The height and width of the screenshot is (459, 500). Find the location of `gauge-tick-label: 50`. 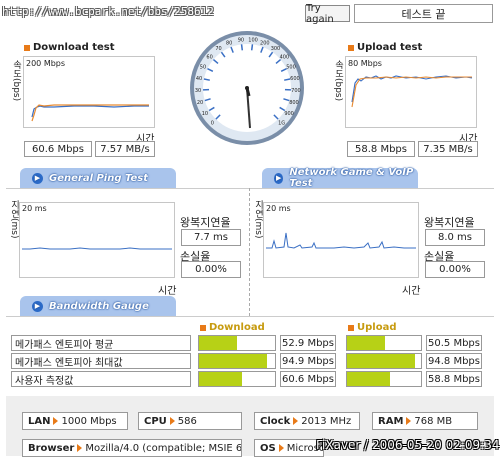

gauge-tick-label: 50 is located at coordinates (203, 67).